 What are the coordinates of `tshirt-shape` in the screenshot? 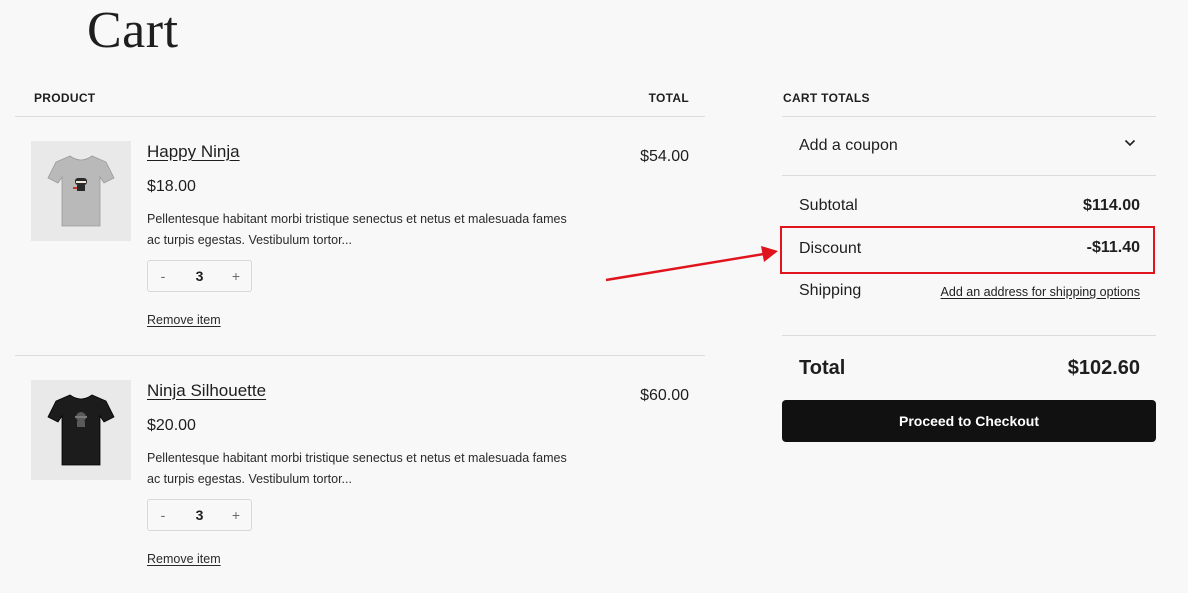 It's located at (81, 430).